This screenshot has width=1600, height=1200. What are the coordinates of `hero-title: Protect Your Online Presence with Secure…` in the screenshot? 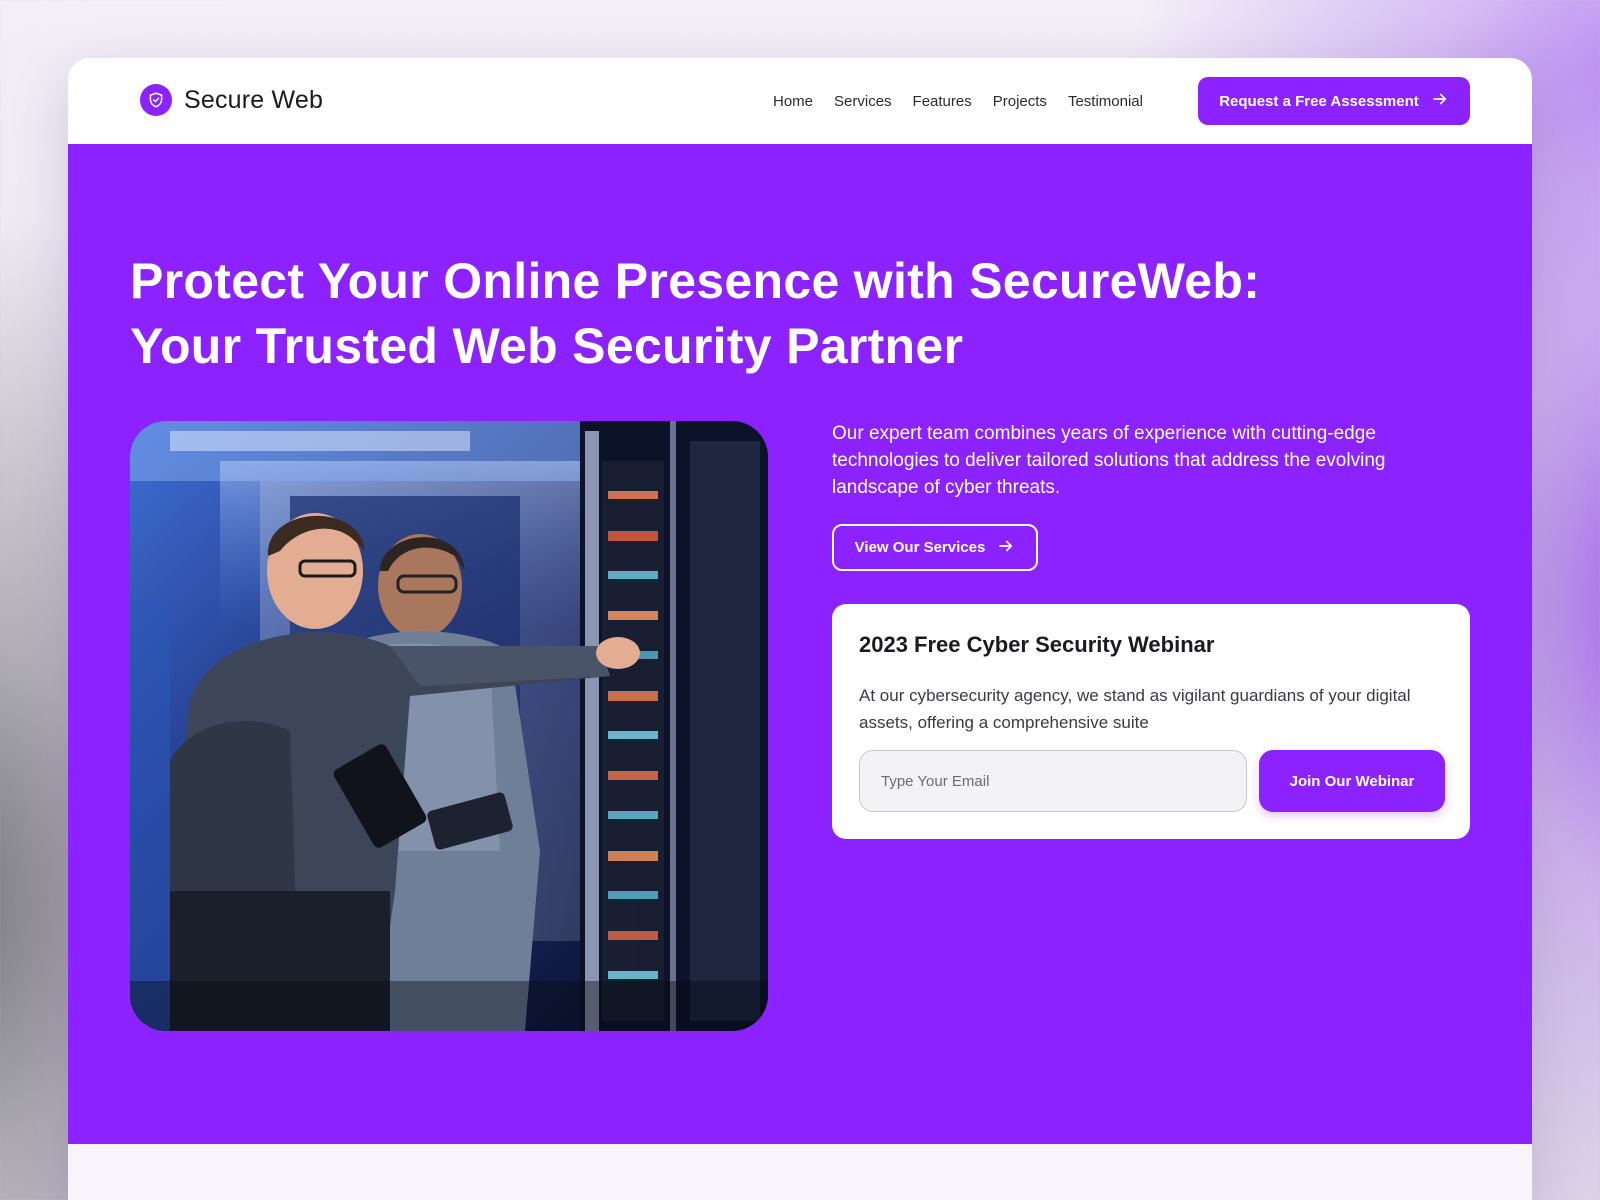 It's located at (800, 314).